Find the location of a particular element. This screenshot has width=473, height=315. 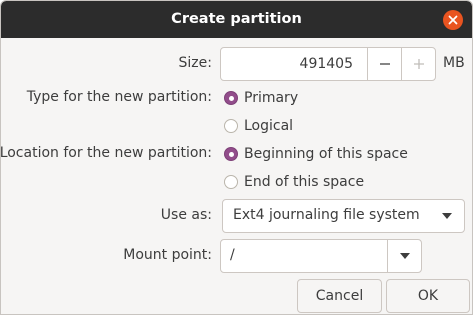

titlebar: Create partition is located at coordinates (236, 19).